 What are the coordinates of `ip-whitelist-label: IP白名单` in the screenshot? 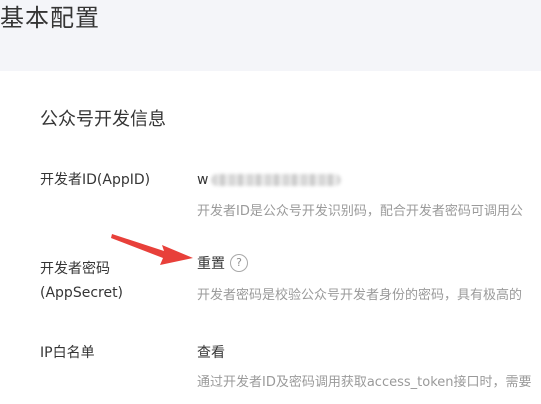 It's located at (67, 353).